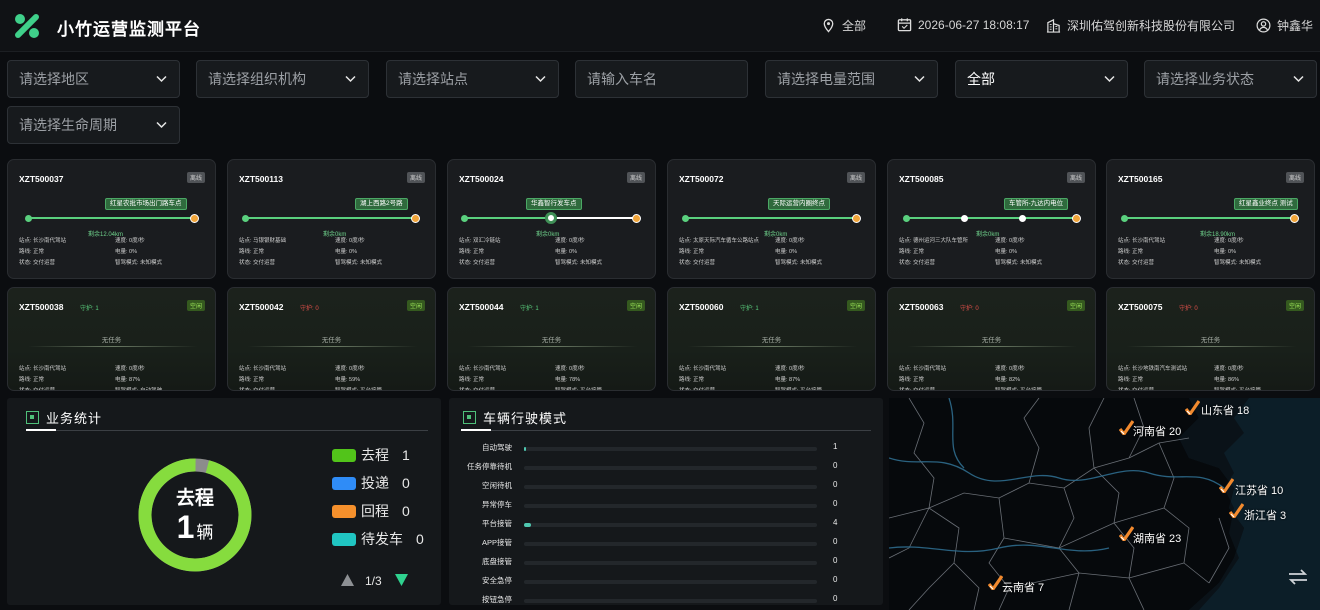 This screenshot has height=610, width=1320. What do you see at coordinates (1151, 26) in the screenshot?
I see `company-name: 深圳佑驾创新科技股份有限公司` at bounding box center [1151, 26].